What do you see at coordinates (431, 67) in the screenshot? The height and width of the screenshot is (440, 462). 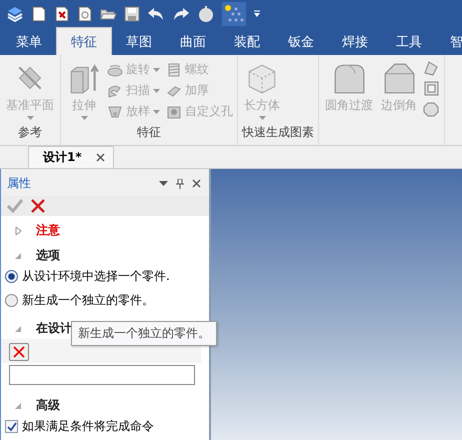 I see `wedge-icon` at bounding box center [431, 67].